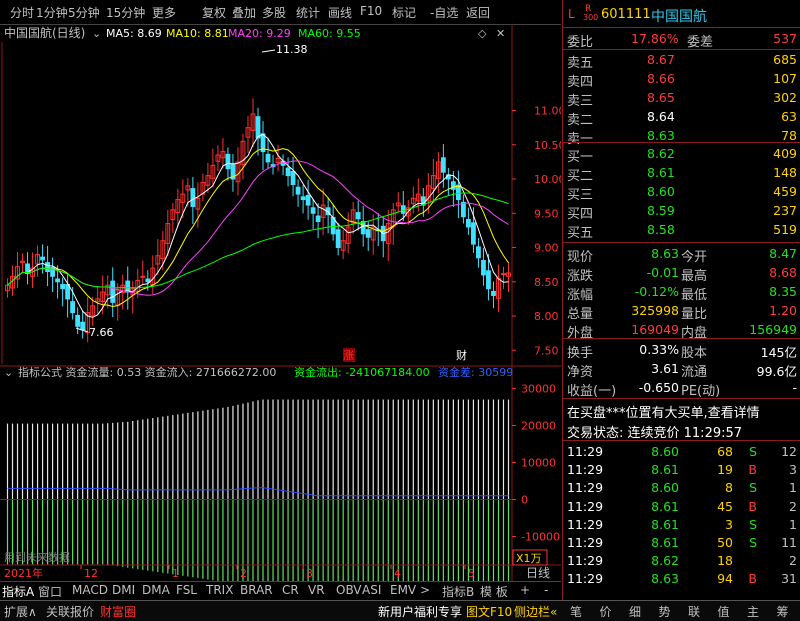 This screenshot has width=800, height=621. I want to click on cai-marker: 财, so click(461, 355).